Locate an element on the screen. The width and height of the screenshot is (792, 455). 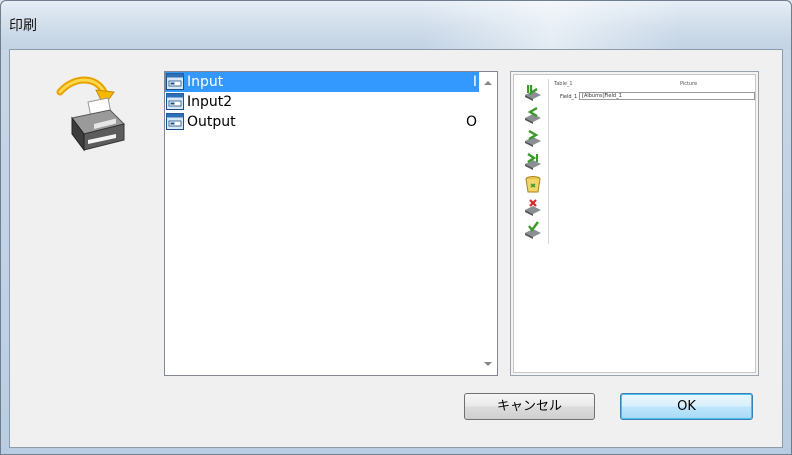
next-record-icon is located at coordinates (533, 138).